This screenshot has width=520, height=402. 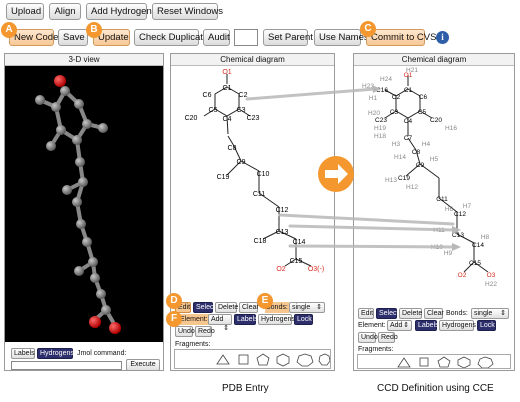 I want to click on ccd-select-button: Select, so click(x=387, y=313).